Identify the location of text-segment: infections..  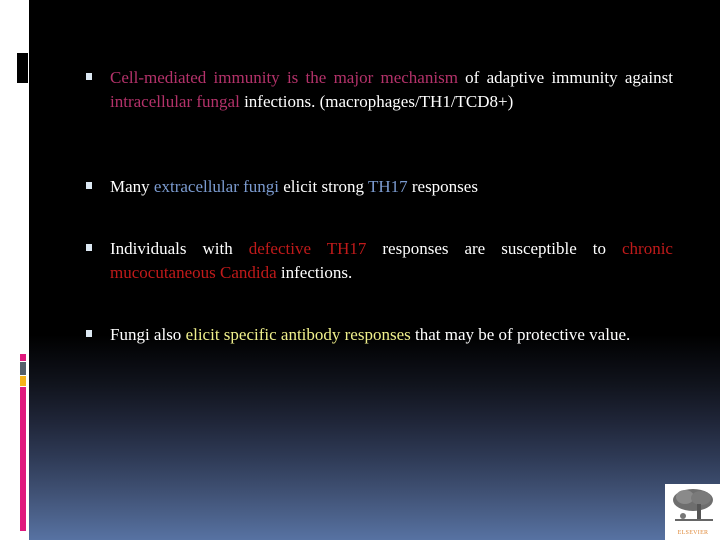
(314, 272).